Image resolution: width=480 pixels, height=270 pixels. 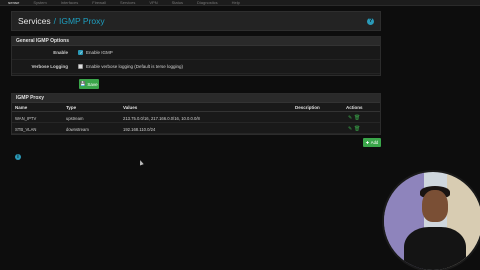 What do you see at coordinates (18, 157) in the screenshot?
I see `info-icon: i` at bounding box center [18, 157].